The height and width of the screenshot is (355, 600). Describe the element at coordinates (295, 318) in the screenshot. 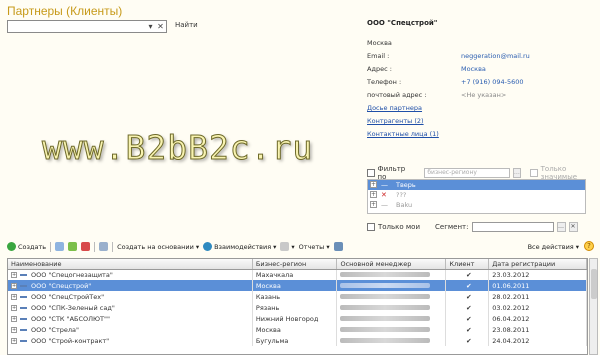

I see `region-cell: Нижний Новгород` at that location.